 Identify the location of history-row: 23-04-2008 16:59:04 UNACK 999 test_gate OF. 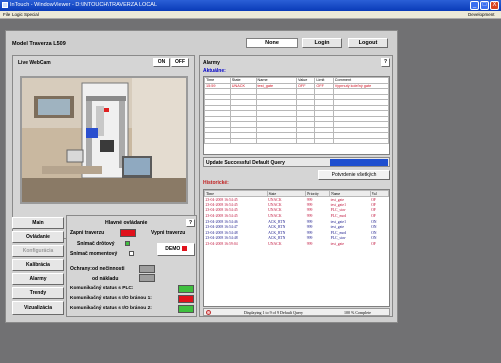
(297, 244).